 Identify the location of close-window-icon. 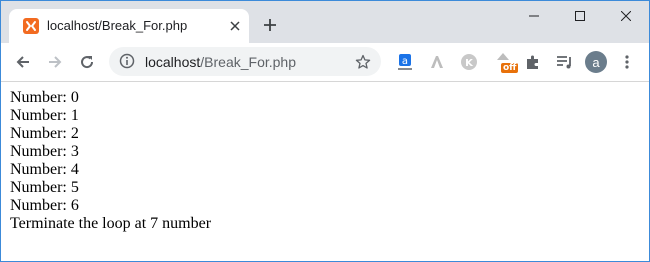
(626, 16).